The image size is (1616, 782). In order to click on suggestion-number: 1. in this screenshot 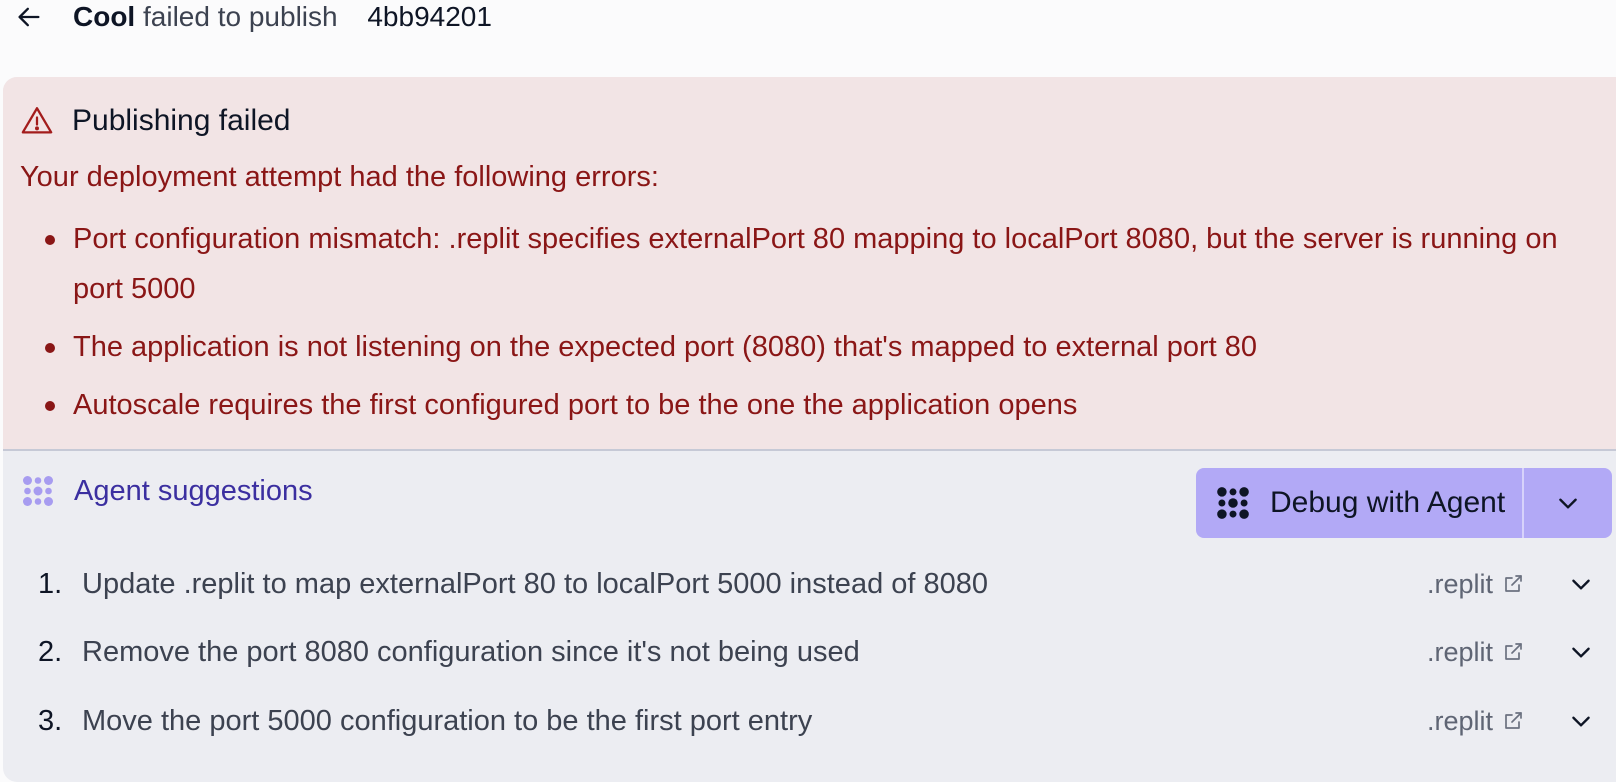, I will do `click(50, 584)`.